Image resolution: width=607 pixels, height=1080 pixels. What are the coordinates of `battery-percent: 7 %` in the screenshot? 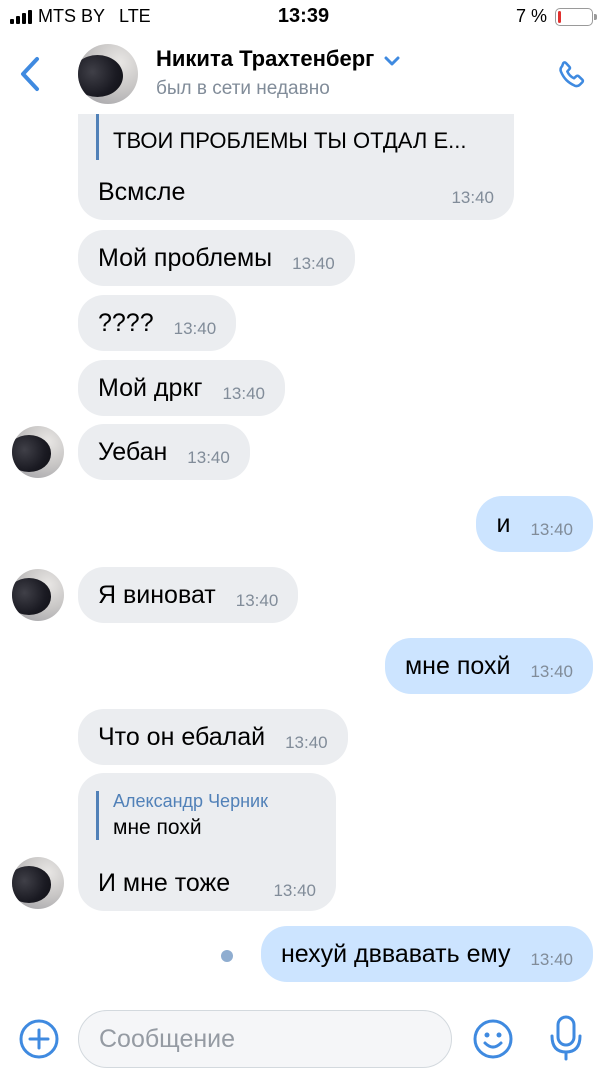 It's located at (531, 16).